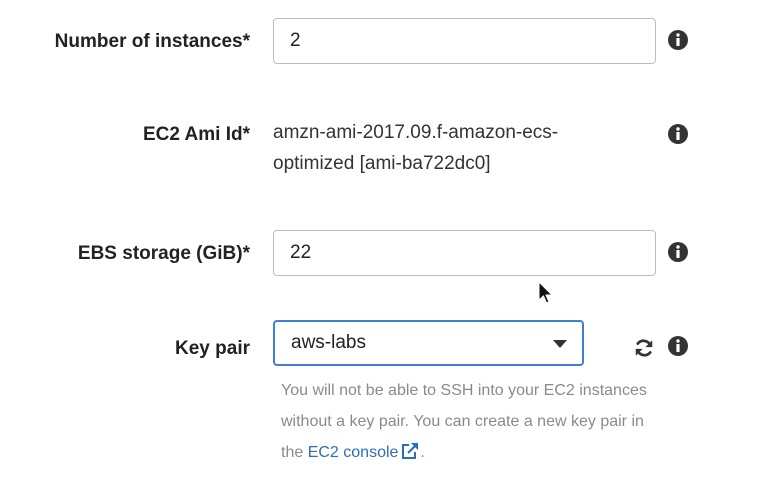 This screenshot has width=766, height=499. What do you see at coordinates (353, 452) in the screenshot?
I see `ec2-console-link-text: EC2 console` at bounding box center [353, 452].